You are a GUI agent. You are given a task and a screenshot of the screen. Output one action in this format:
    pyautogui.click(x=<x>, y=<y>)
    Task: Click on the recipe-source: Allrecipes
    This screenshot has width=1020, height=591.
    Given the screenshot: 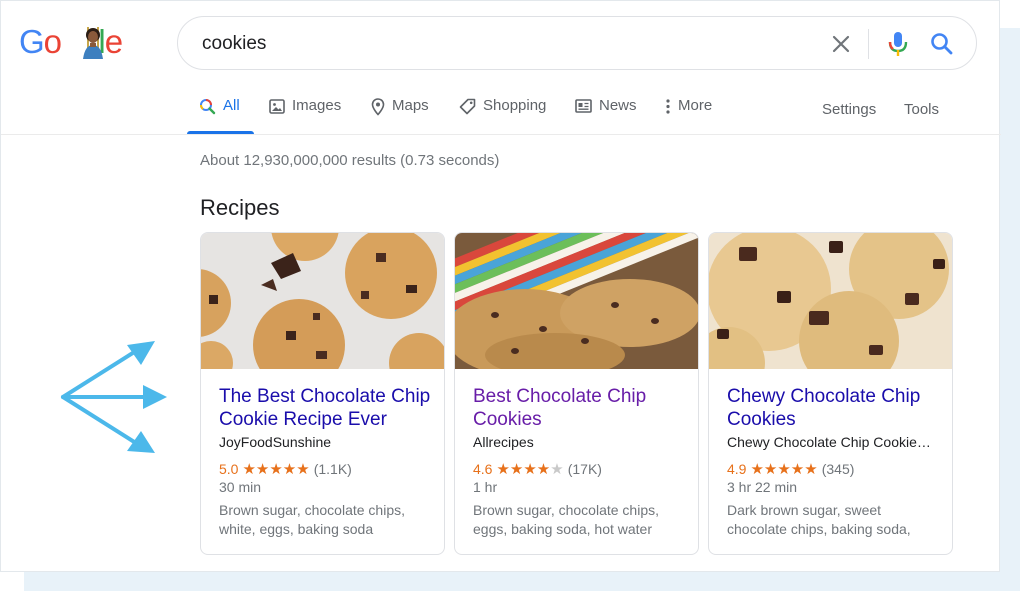 What is the action you would take?
    pyautogui.click(x=503, y=442)
    